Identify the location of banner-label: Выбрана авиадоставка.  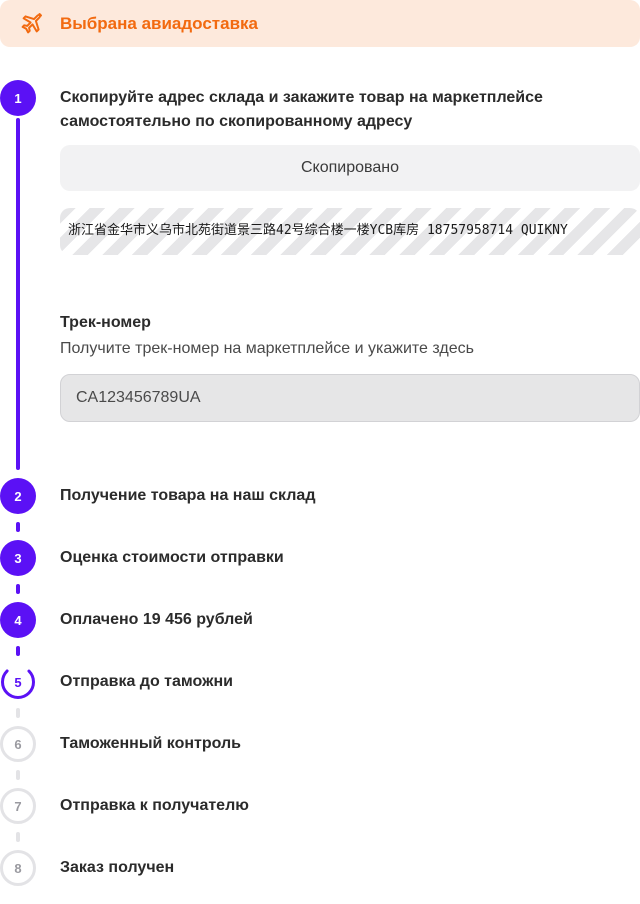
(159, 23).